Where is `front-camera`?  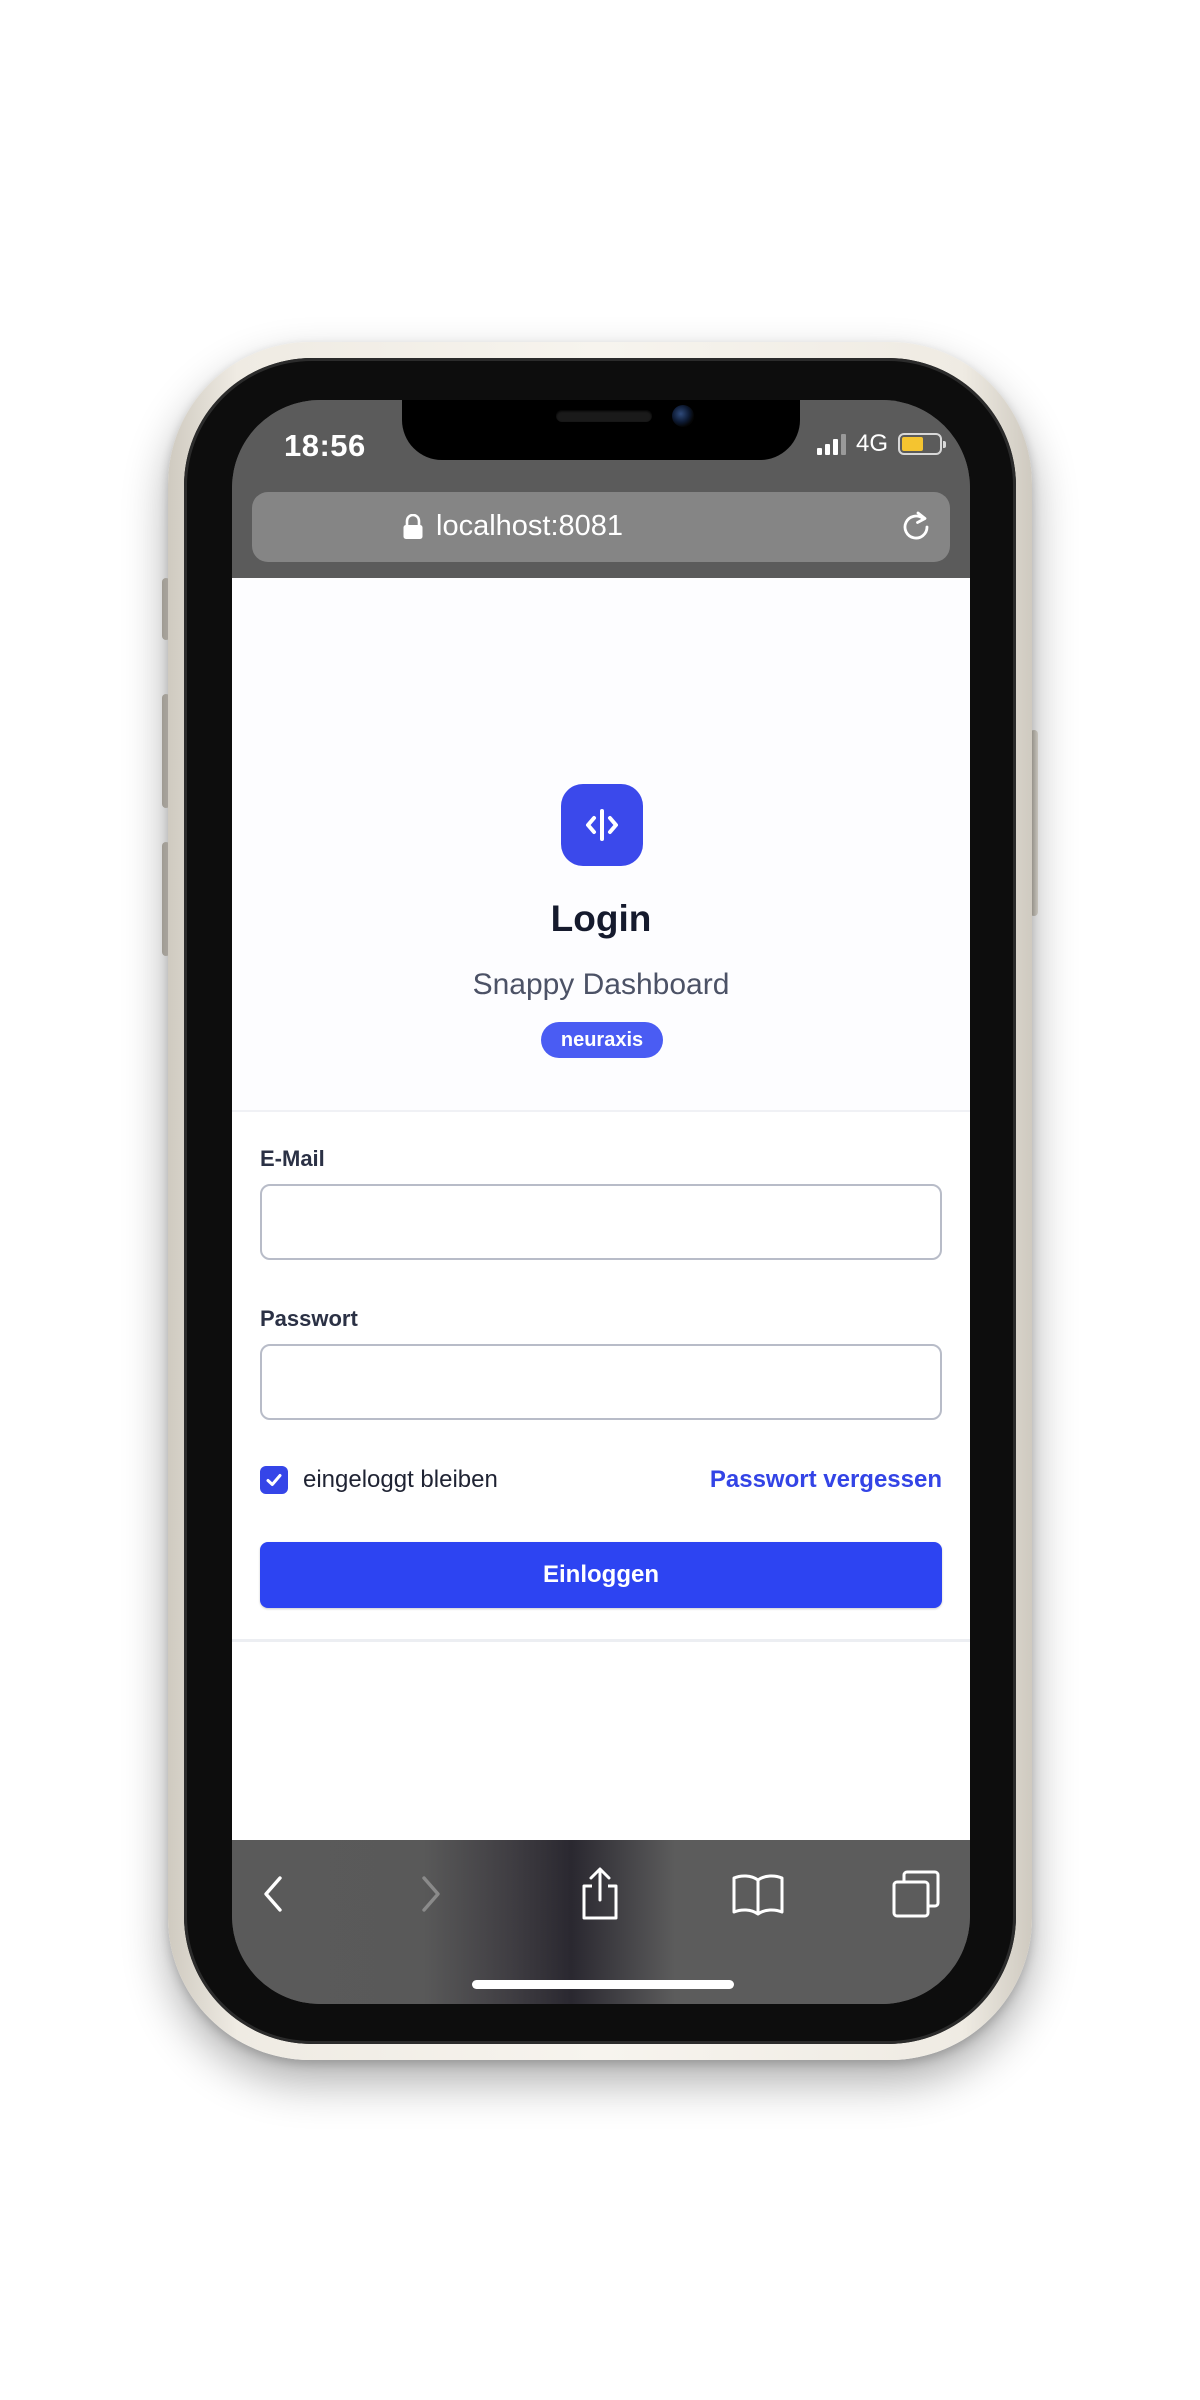
front-camera is located at coordinates (683, 416).